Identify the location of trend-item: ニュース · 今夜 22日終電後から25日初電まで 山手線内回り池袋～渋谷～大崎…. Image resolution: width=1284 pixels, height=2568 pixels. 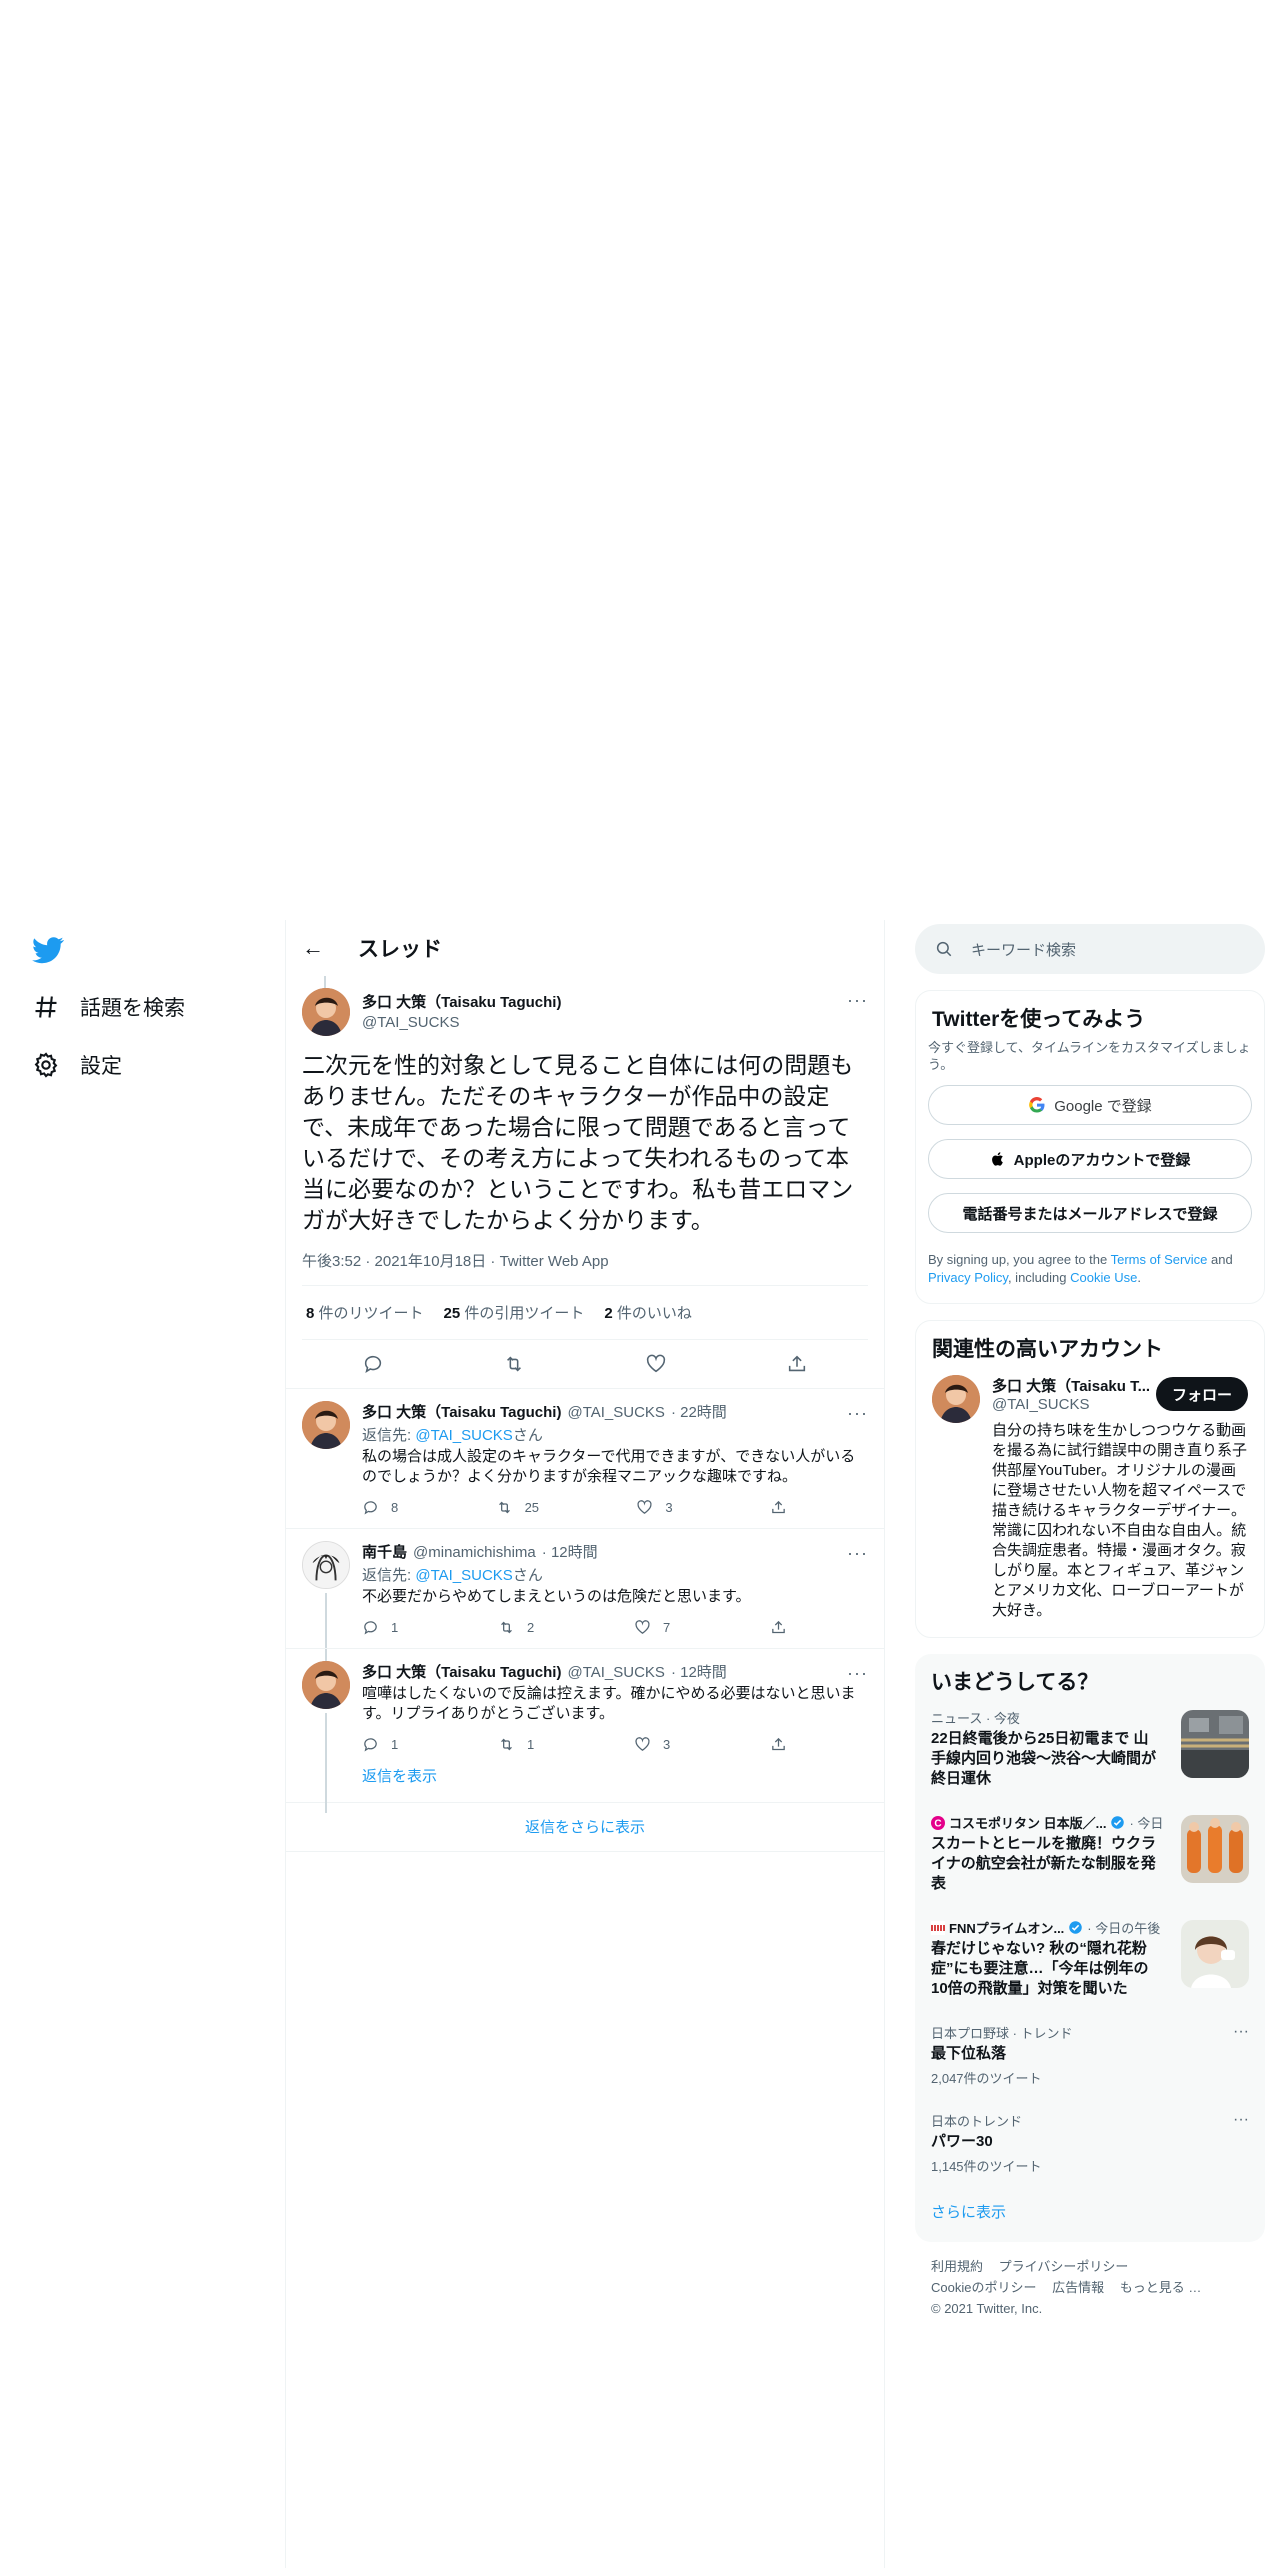
(1090, 1748).